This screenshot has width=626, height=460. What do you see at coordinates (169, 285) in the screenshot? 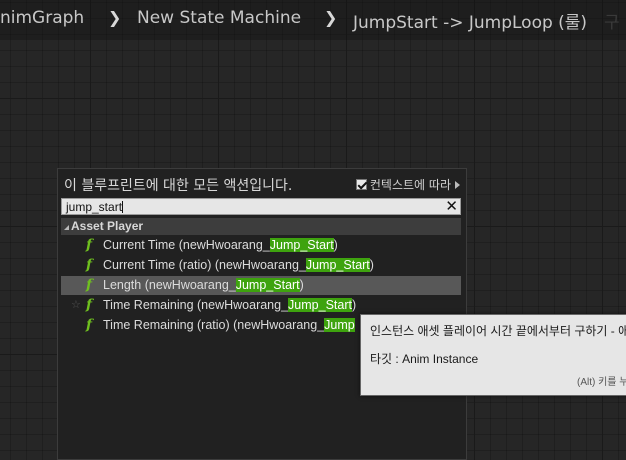
I see `action-label-prefix: Length (newHwoarang_` at bounding box center [169, 285].